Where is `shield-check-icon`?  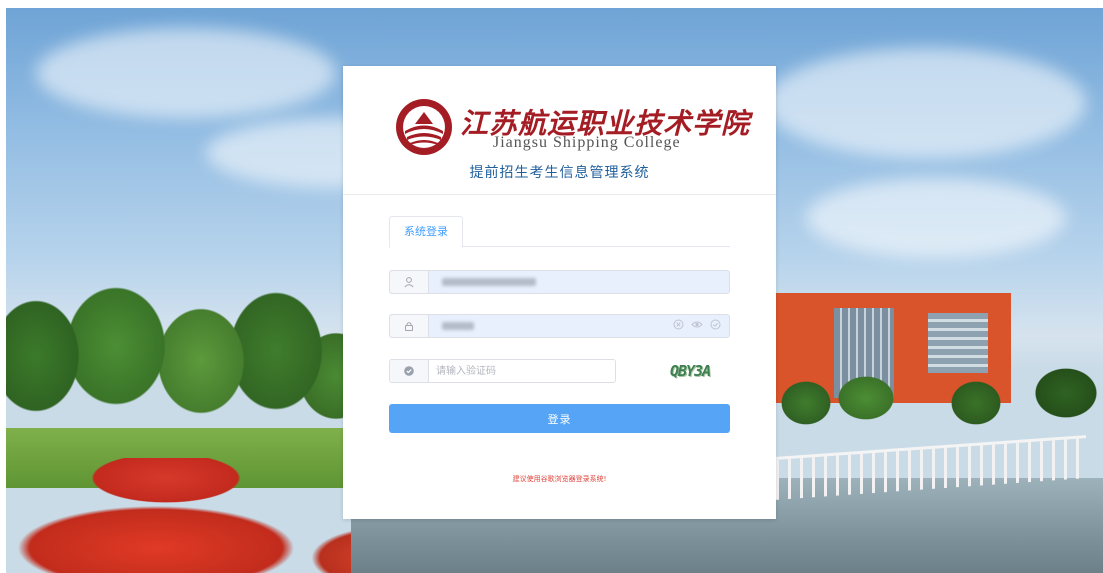
shield-check-icon is located at coordinates (409, 371).